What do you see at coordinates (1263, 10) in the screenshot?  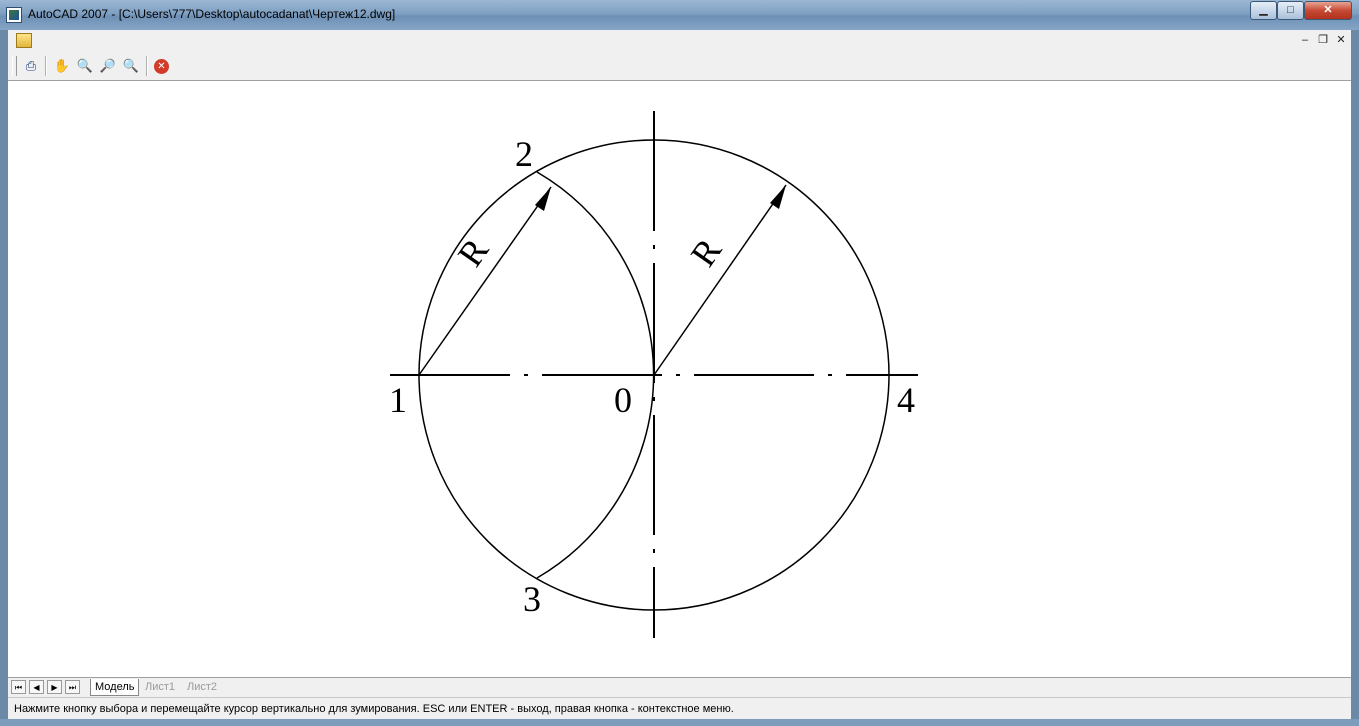 I see `minimize-button: ▁` at bounding box center [1263, 10].